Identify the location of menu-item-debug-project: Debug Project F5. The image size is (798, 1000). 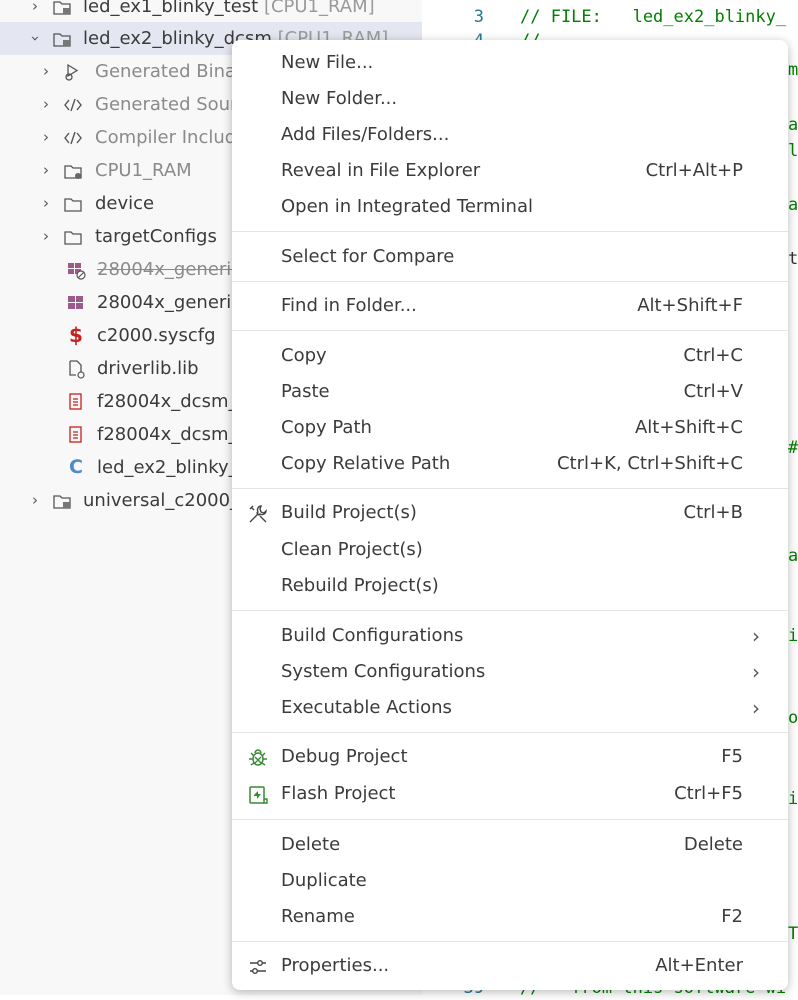
(510, 757).